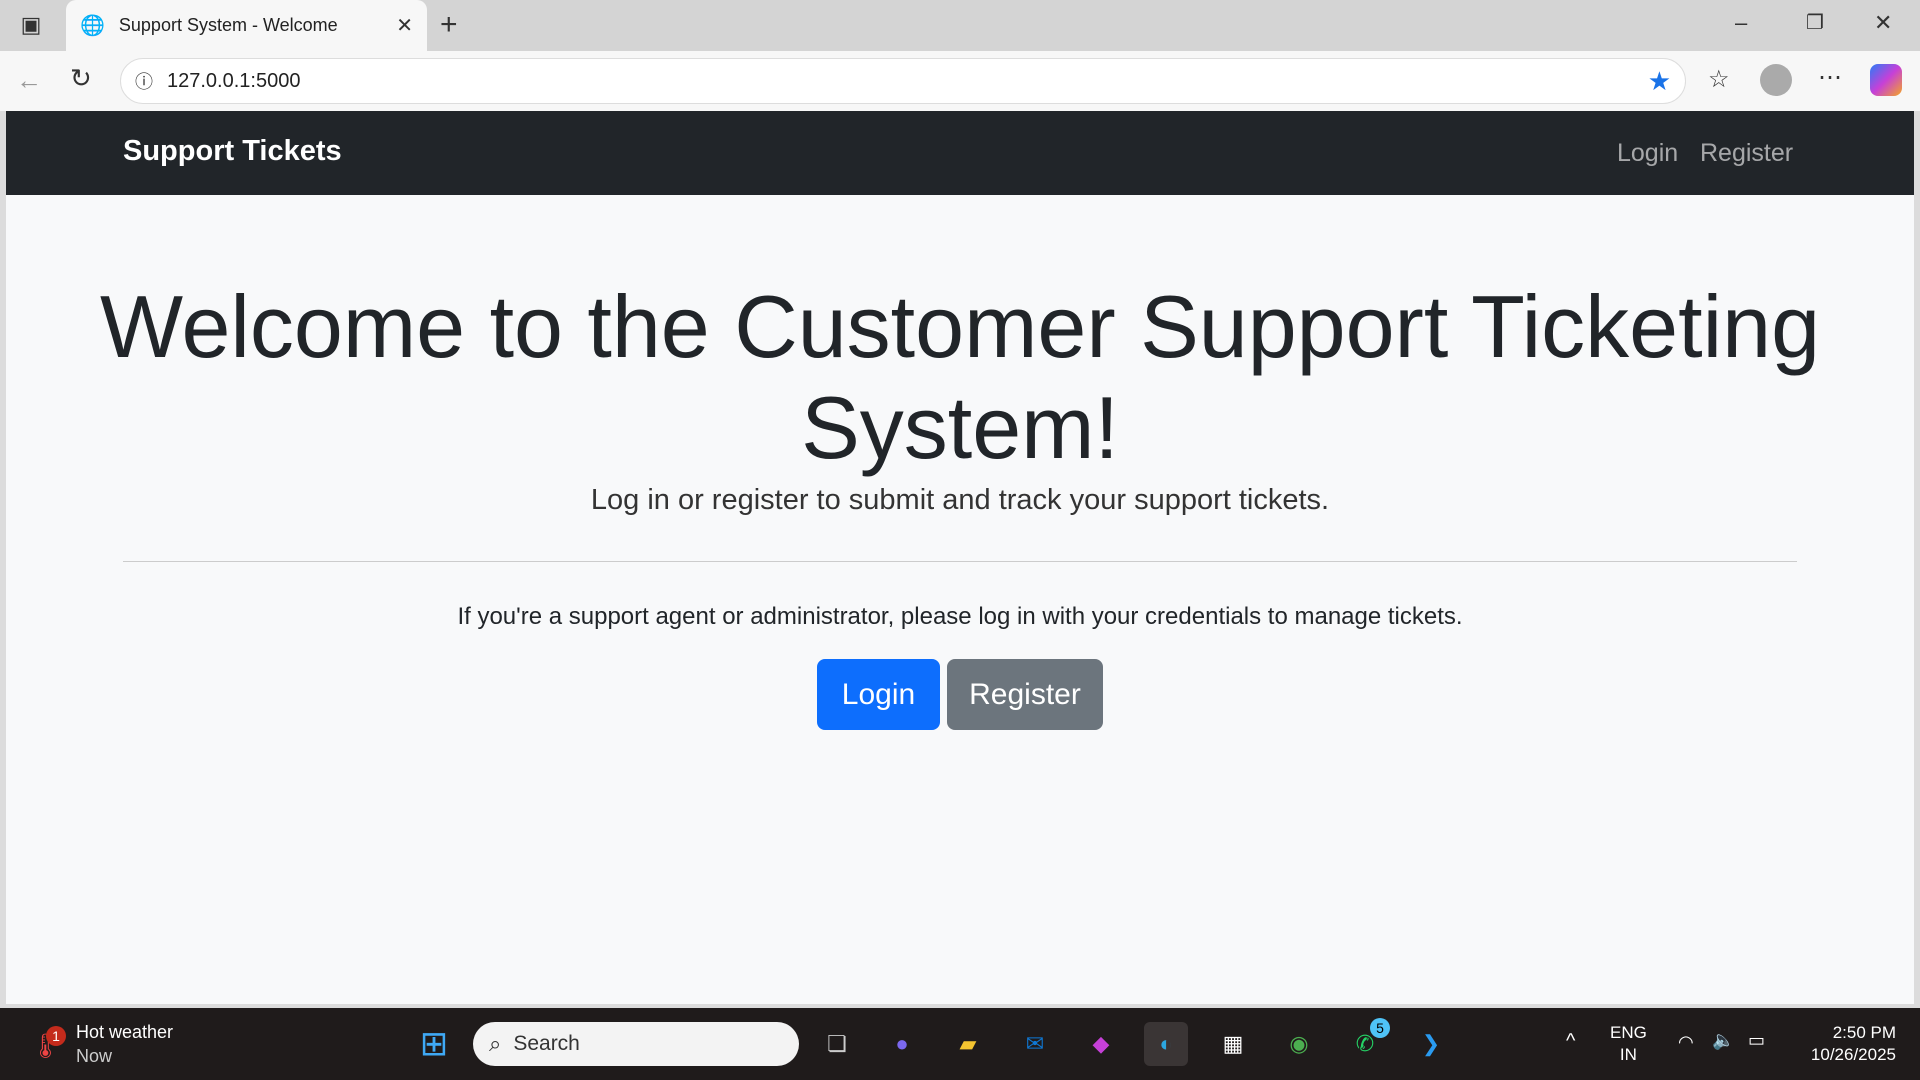 The image size is (1920, 1080). What do you see at coordinates (1719, 79) in the screenshot?
I see `favorites-icon: ☆` at bounding box center [1719, 79].